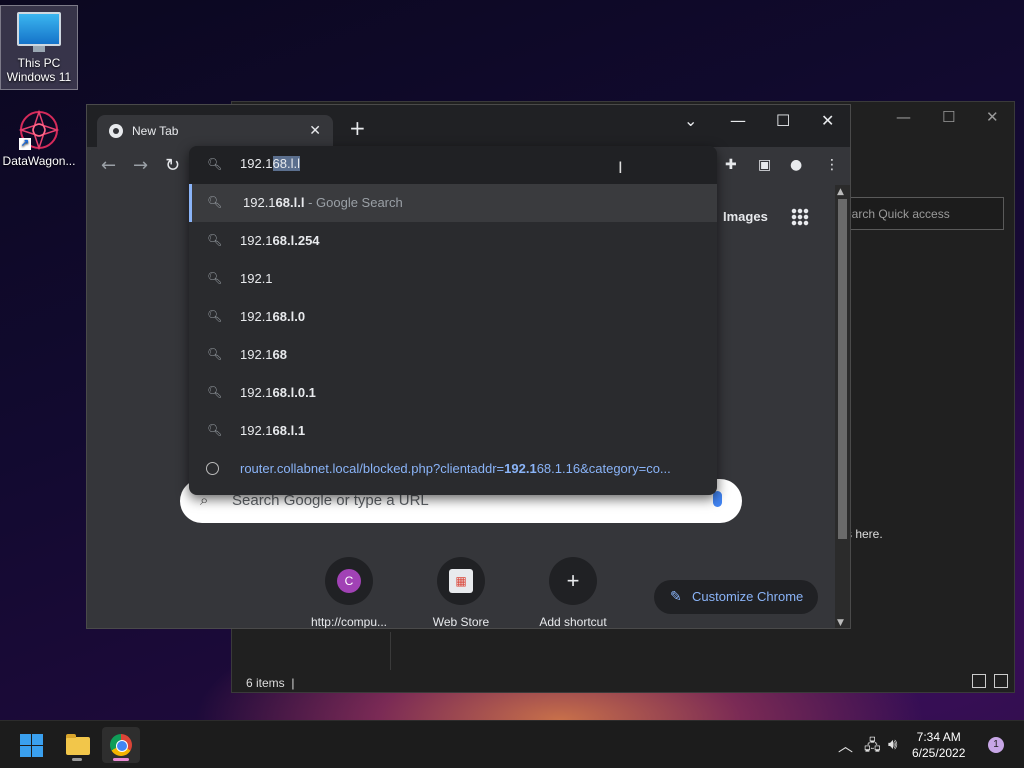  Describe the element at coordinates (453, 241) in the screenshot. I see `suggestion-row: 🔍︎ 192.168.l.254` at that location.